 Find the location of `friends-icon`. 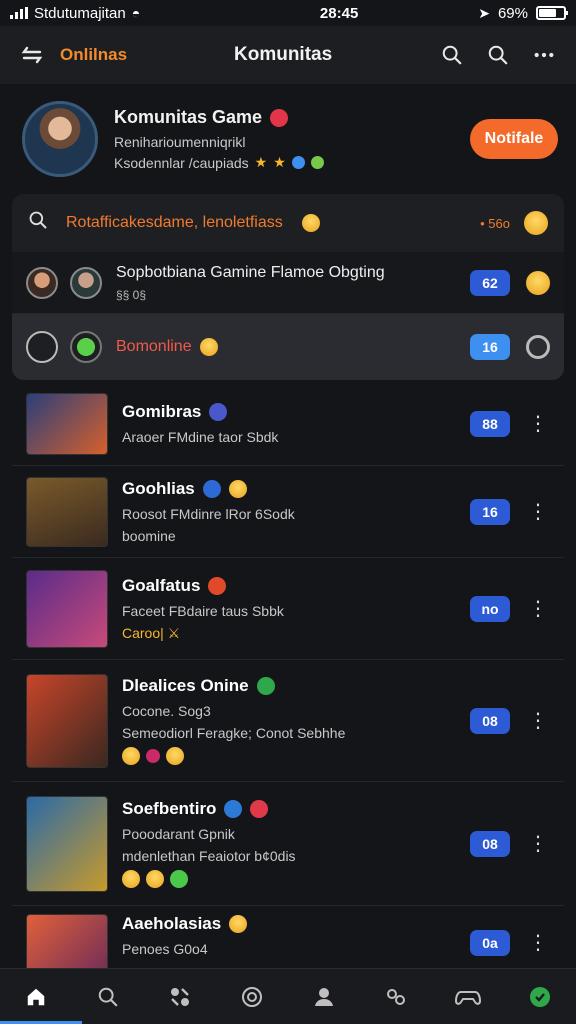

friends-icon is located at coordinates (396, 997).